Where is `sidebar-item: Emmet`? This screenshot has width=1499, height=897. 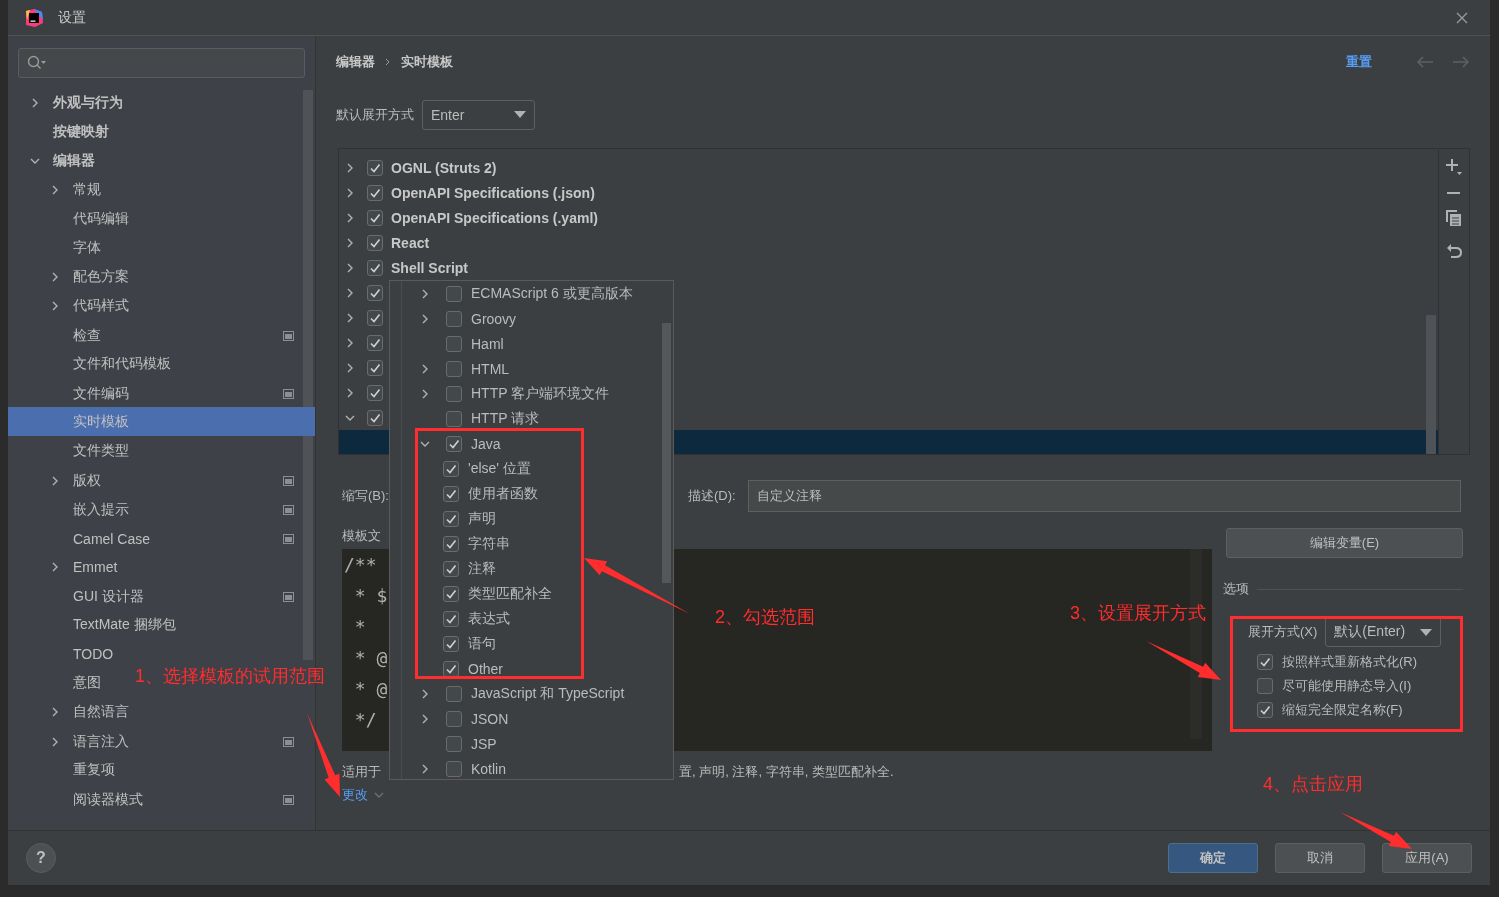
sidebar-item: Emmet is located at coordinates (63, 566).